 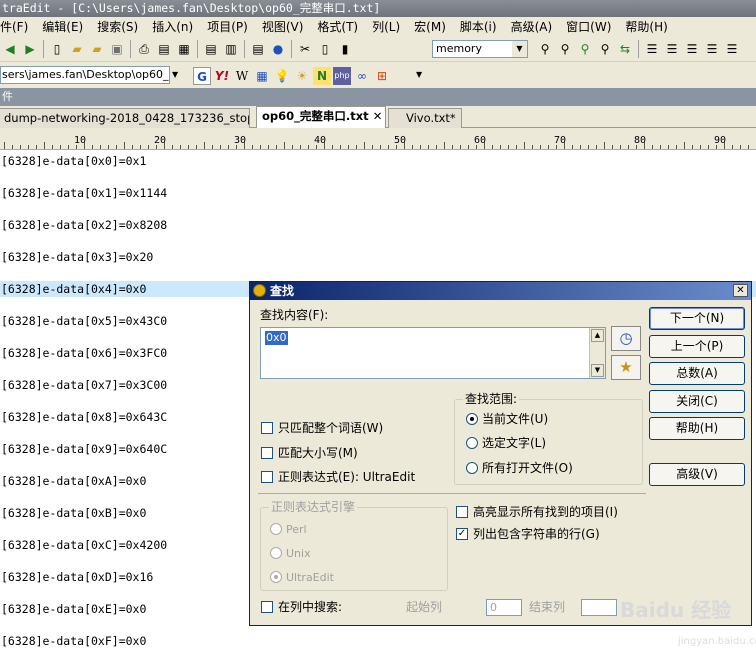 I want to click on wikipedia-icon: W, so click(x=242, y=76).